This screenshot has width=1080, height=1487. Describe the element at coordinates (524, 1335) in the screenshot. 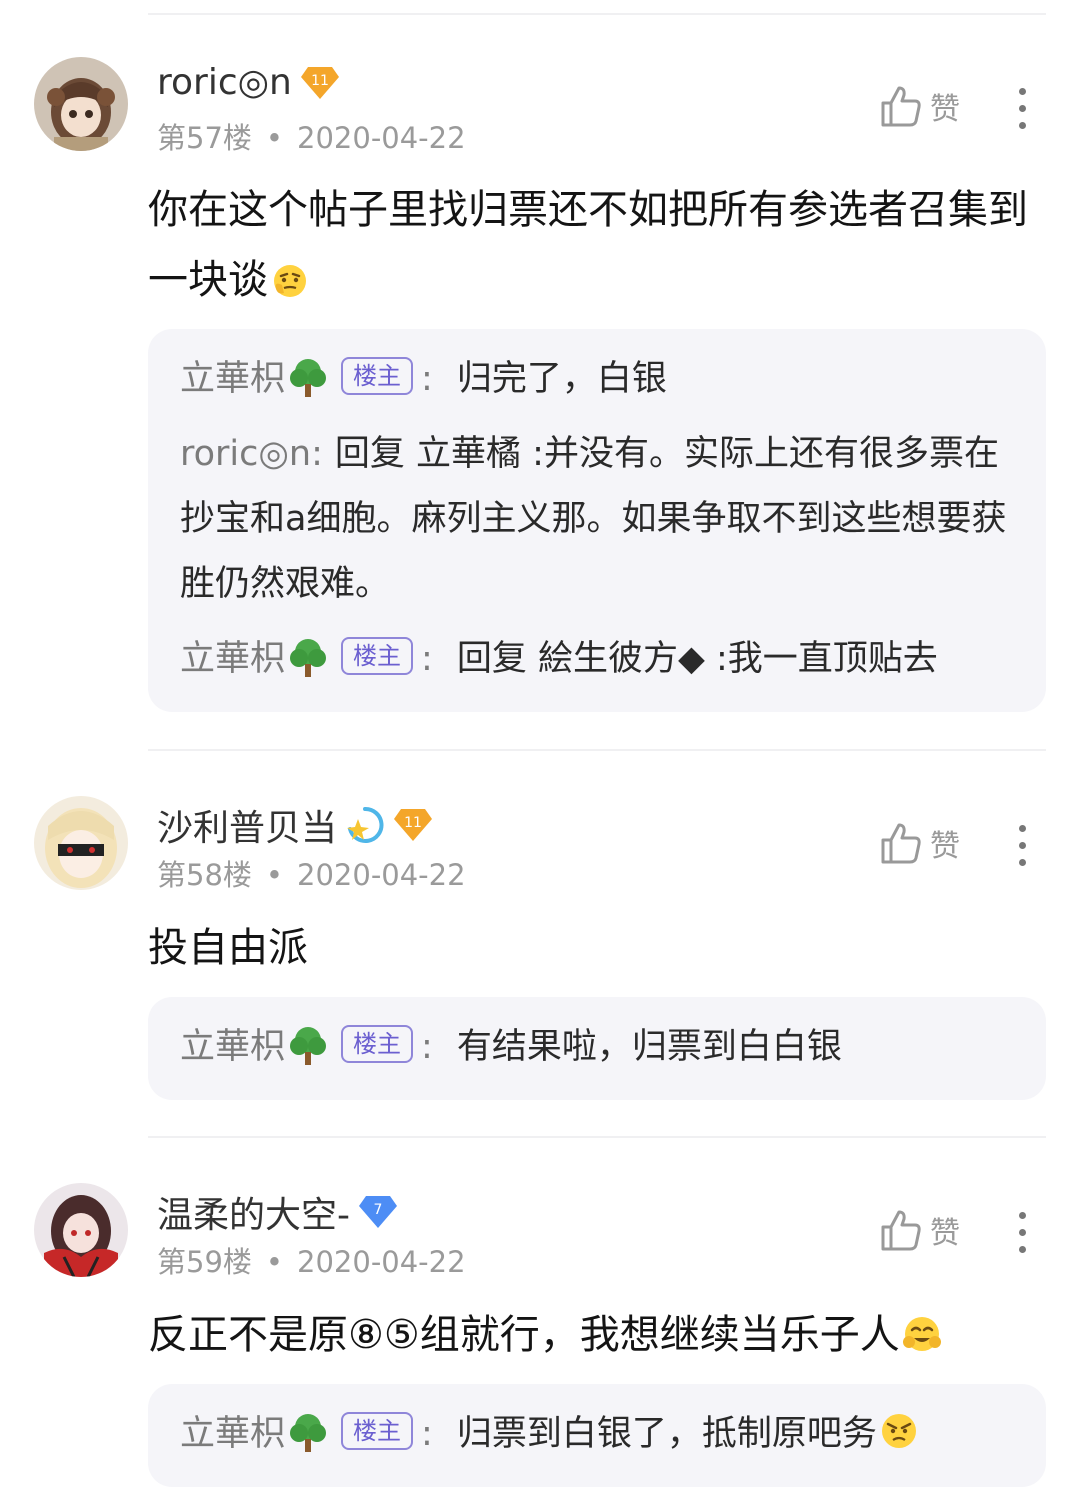

I see `post-content-text: 反正不是原⑧⑤组就行，我想继续当乐子人` at that location.